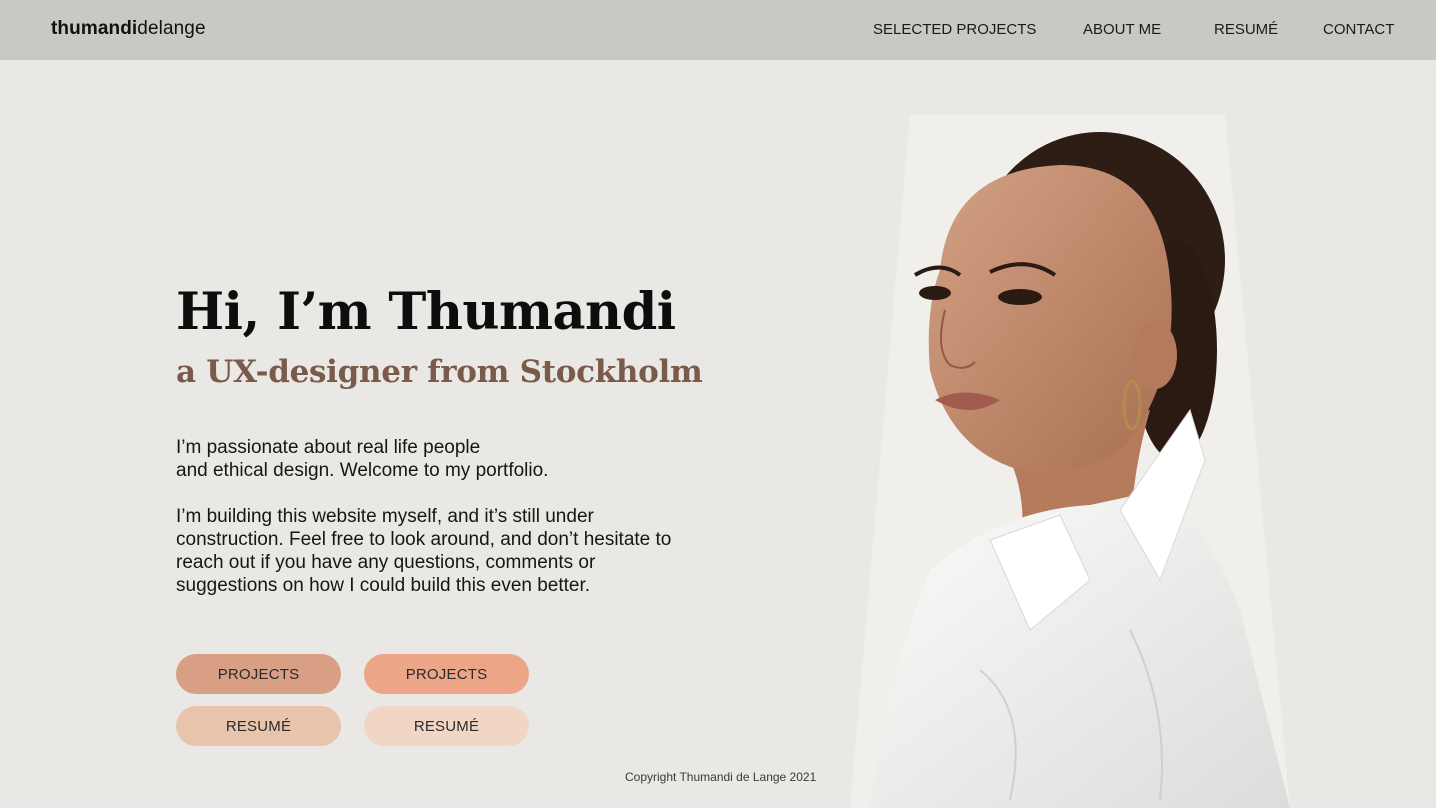 The width and height of the screenshot is (1436, 808). What do you see at coordinates (439, 372) in the screenshot?
I see `hero-subtitle: a UX-designer from Stockholm` at bounding box center [439, 372].